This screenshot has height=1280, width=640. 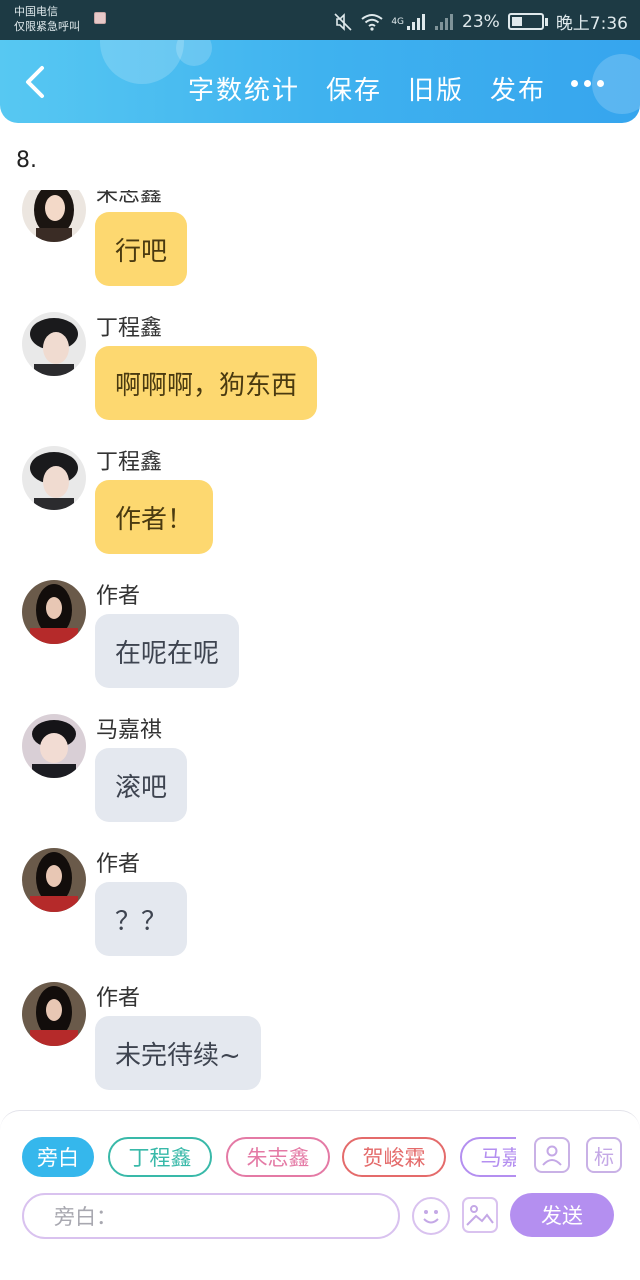 I want to click on chevron-left-icon, so click(x=35, y=82).